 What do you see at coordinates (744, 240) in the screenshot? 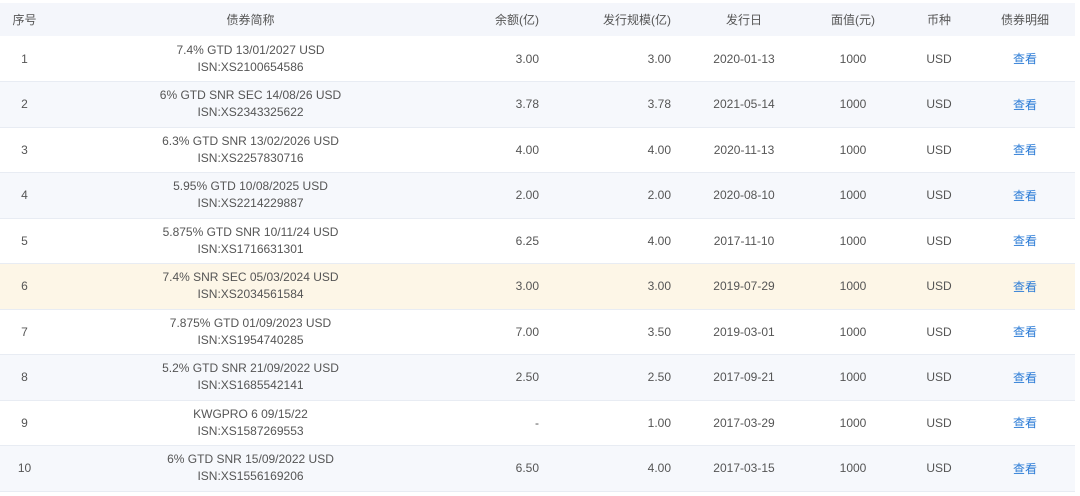
I see `issue-date-cell: 2017-11-10` at bounding box center [744, 240].